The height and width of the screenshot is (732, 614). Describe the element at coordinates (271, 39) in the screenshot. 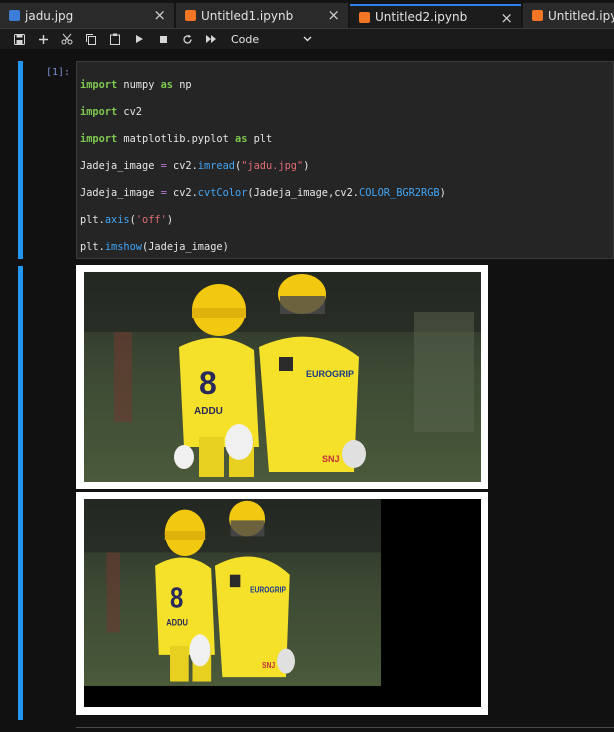

I see `cell-type-dropdown: Code` at that location.